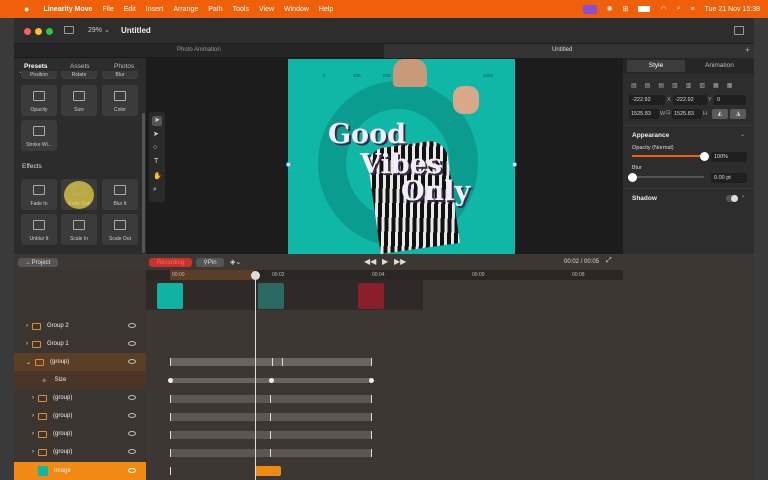 Image resolution: width=768 pixels, height=480 pixels. What do you see at coordinates (26, 9) in the screenshot?
I see `apple-icon: ●` at bounding box center [26, 9].